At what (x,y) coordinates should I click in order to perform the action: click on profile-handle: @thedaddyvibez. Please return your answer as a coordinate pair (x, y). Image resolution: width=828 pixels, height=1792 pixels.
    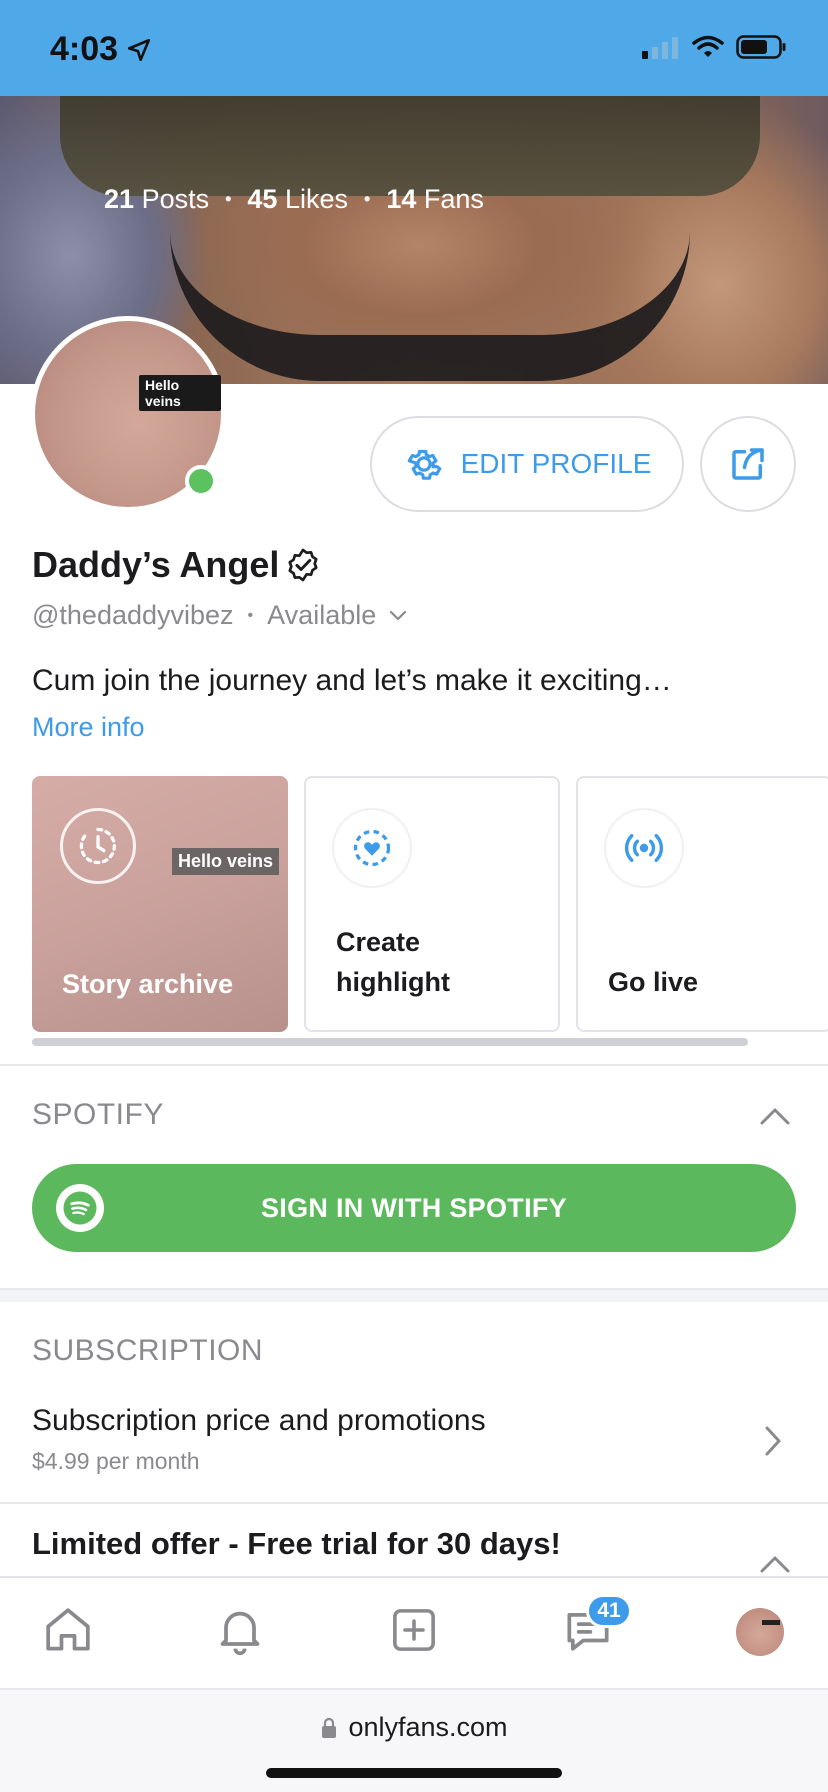
    Looking at the image, I should click on (133, 615).